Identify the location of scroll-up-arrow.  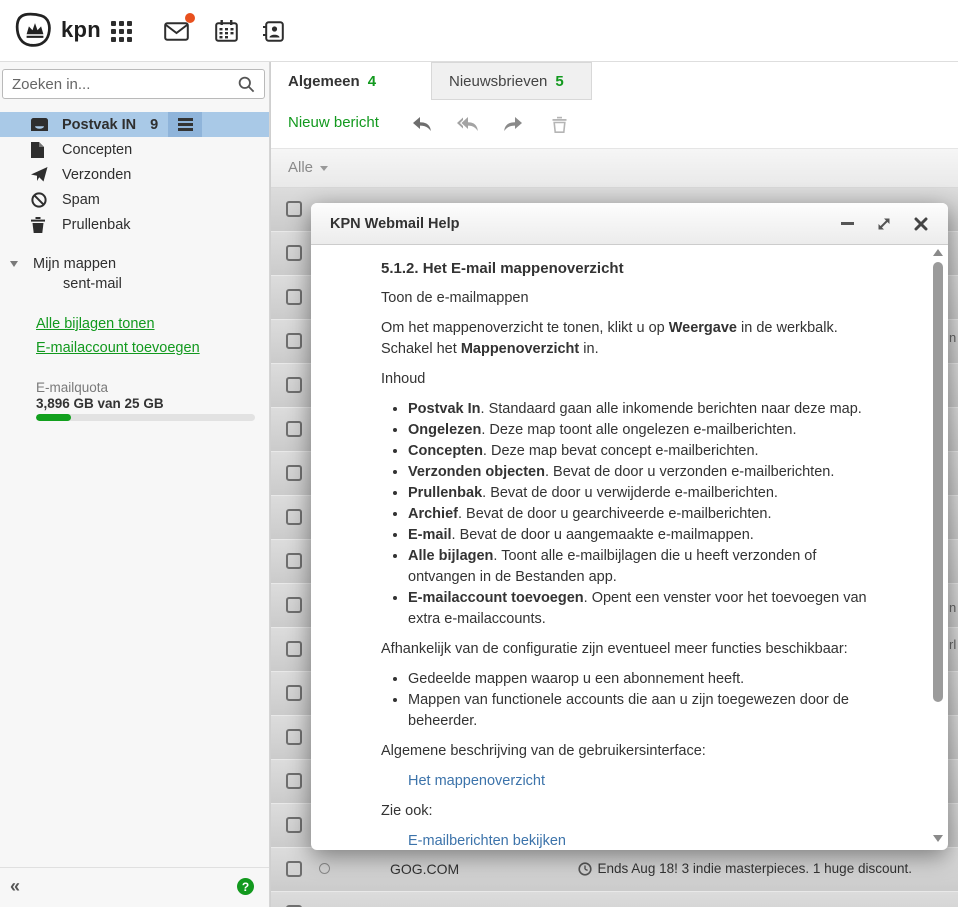
(938, 252).